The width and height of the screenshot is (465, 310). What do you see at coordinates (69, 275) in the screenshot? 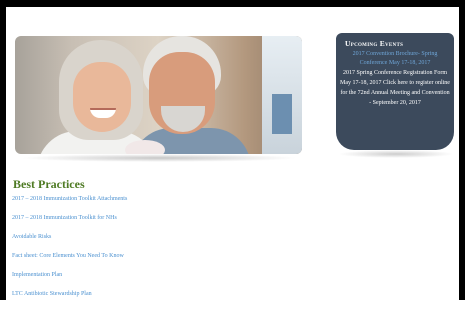
I see `link-implementation-plan: Implementation Plan` at bounding box center [69, 275].